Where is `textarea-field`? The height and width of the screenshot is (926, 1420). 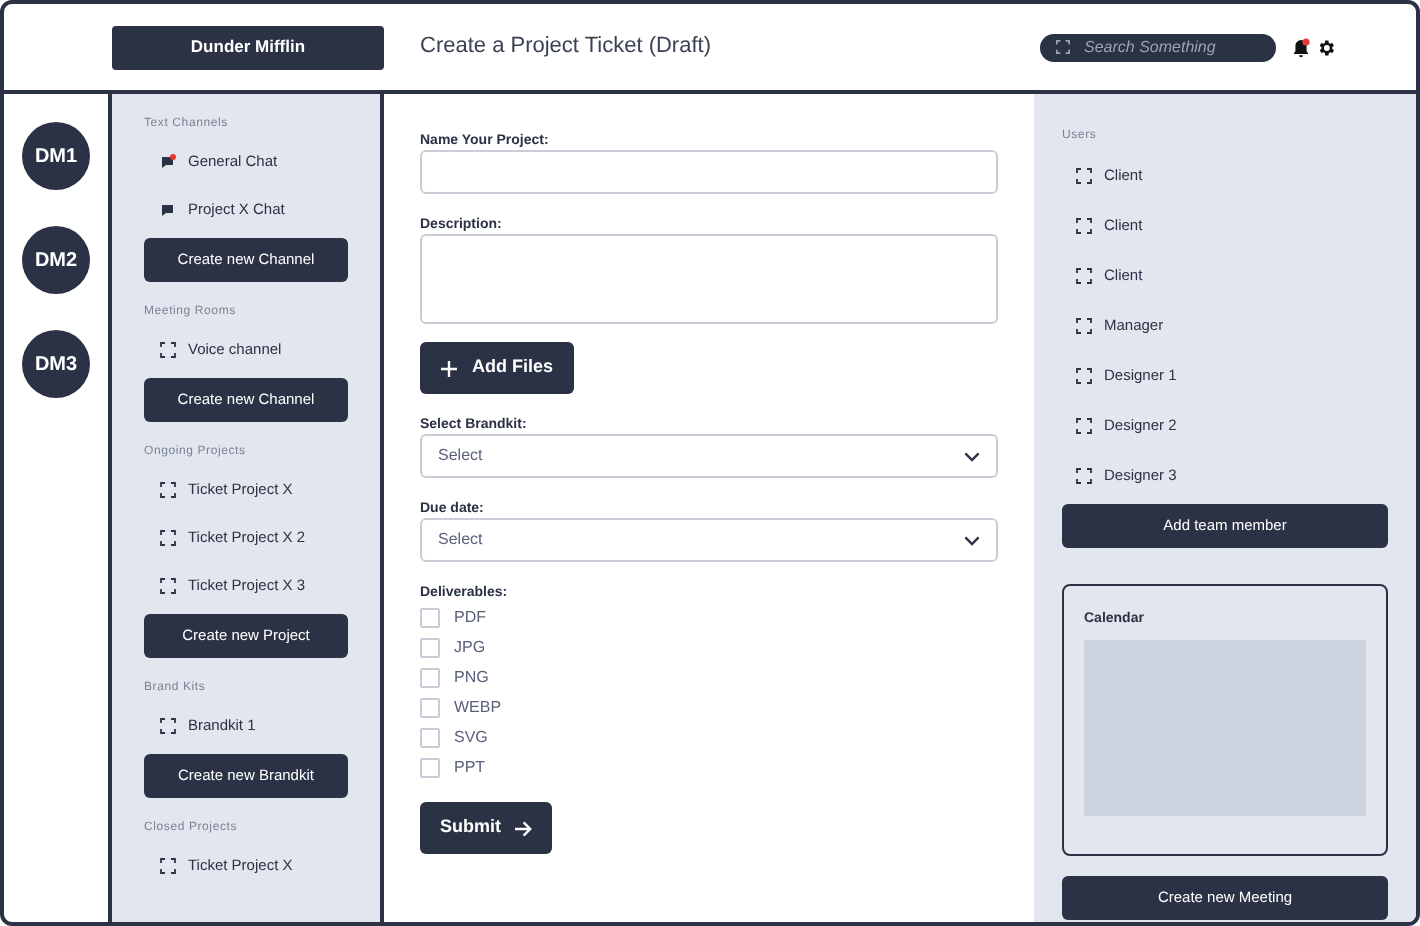
textarea-field is located at coordinates (709, 279).